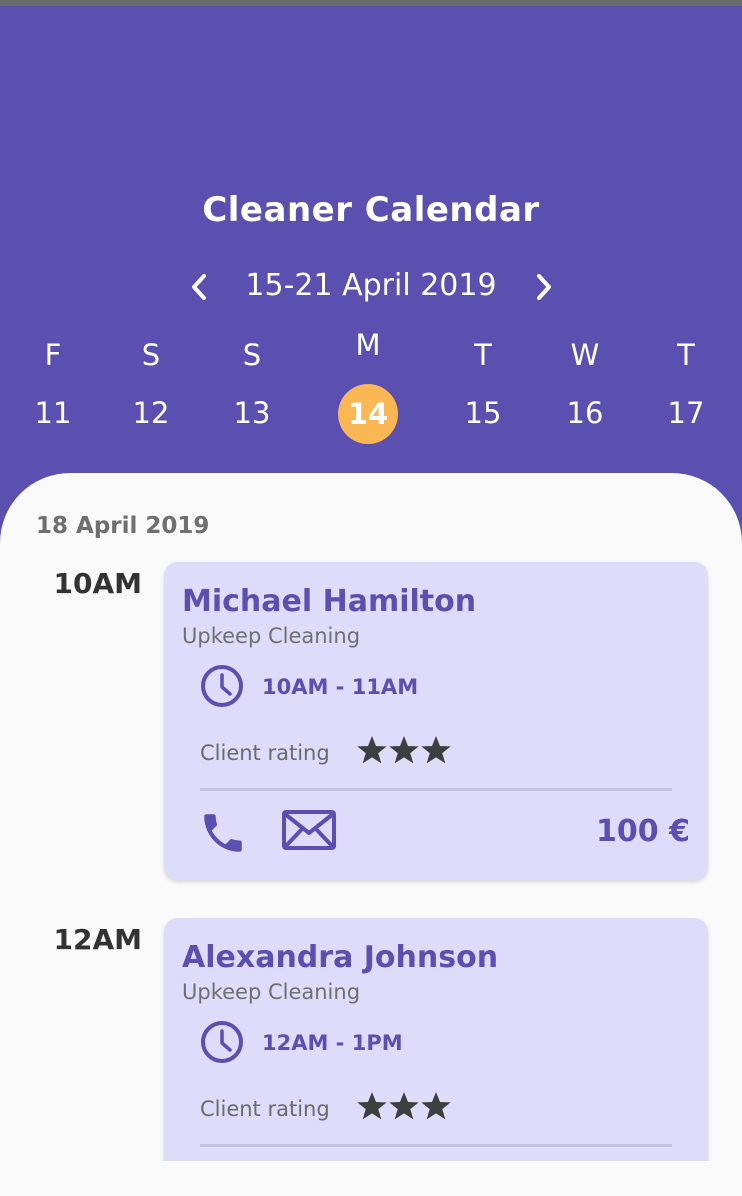  What do you see at coordinates (123, 526) in the screenshot?
I see `schedule-date: 18 April 2019` at bounding box center [123, 526].